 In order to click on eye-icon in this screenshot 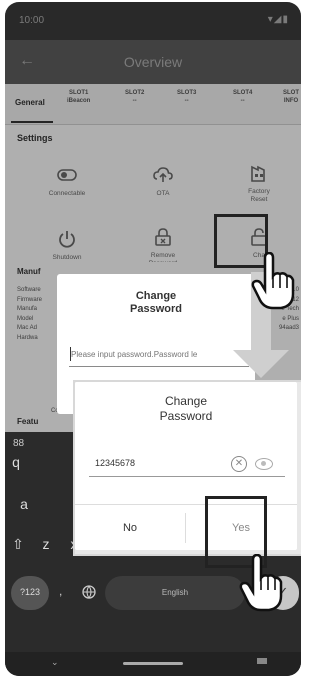, I will do `click(264, 464)`.